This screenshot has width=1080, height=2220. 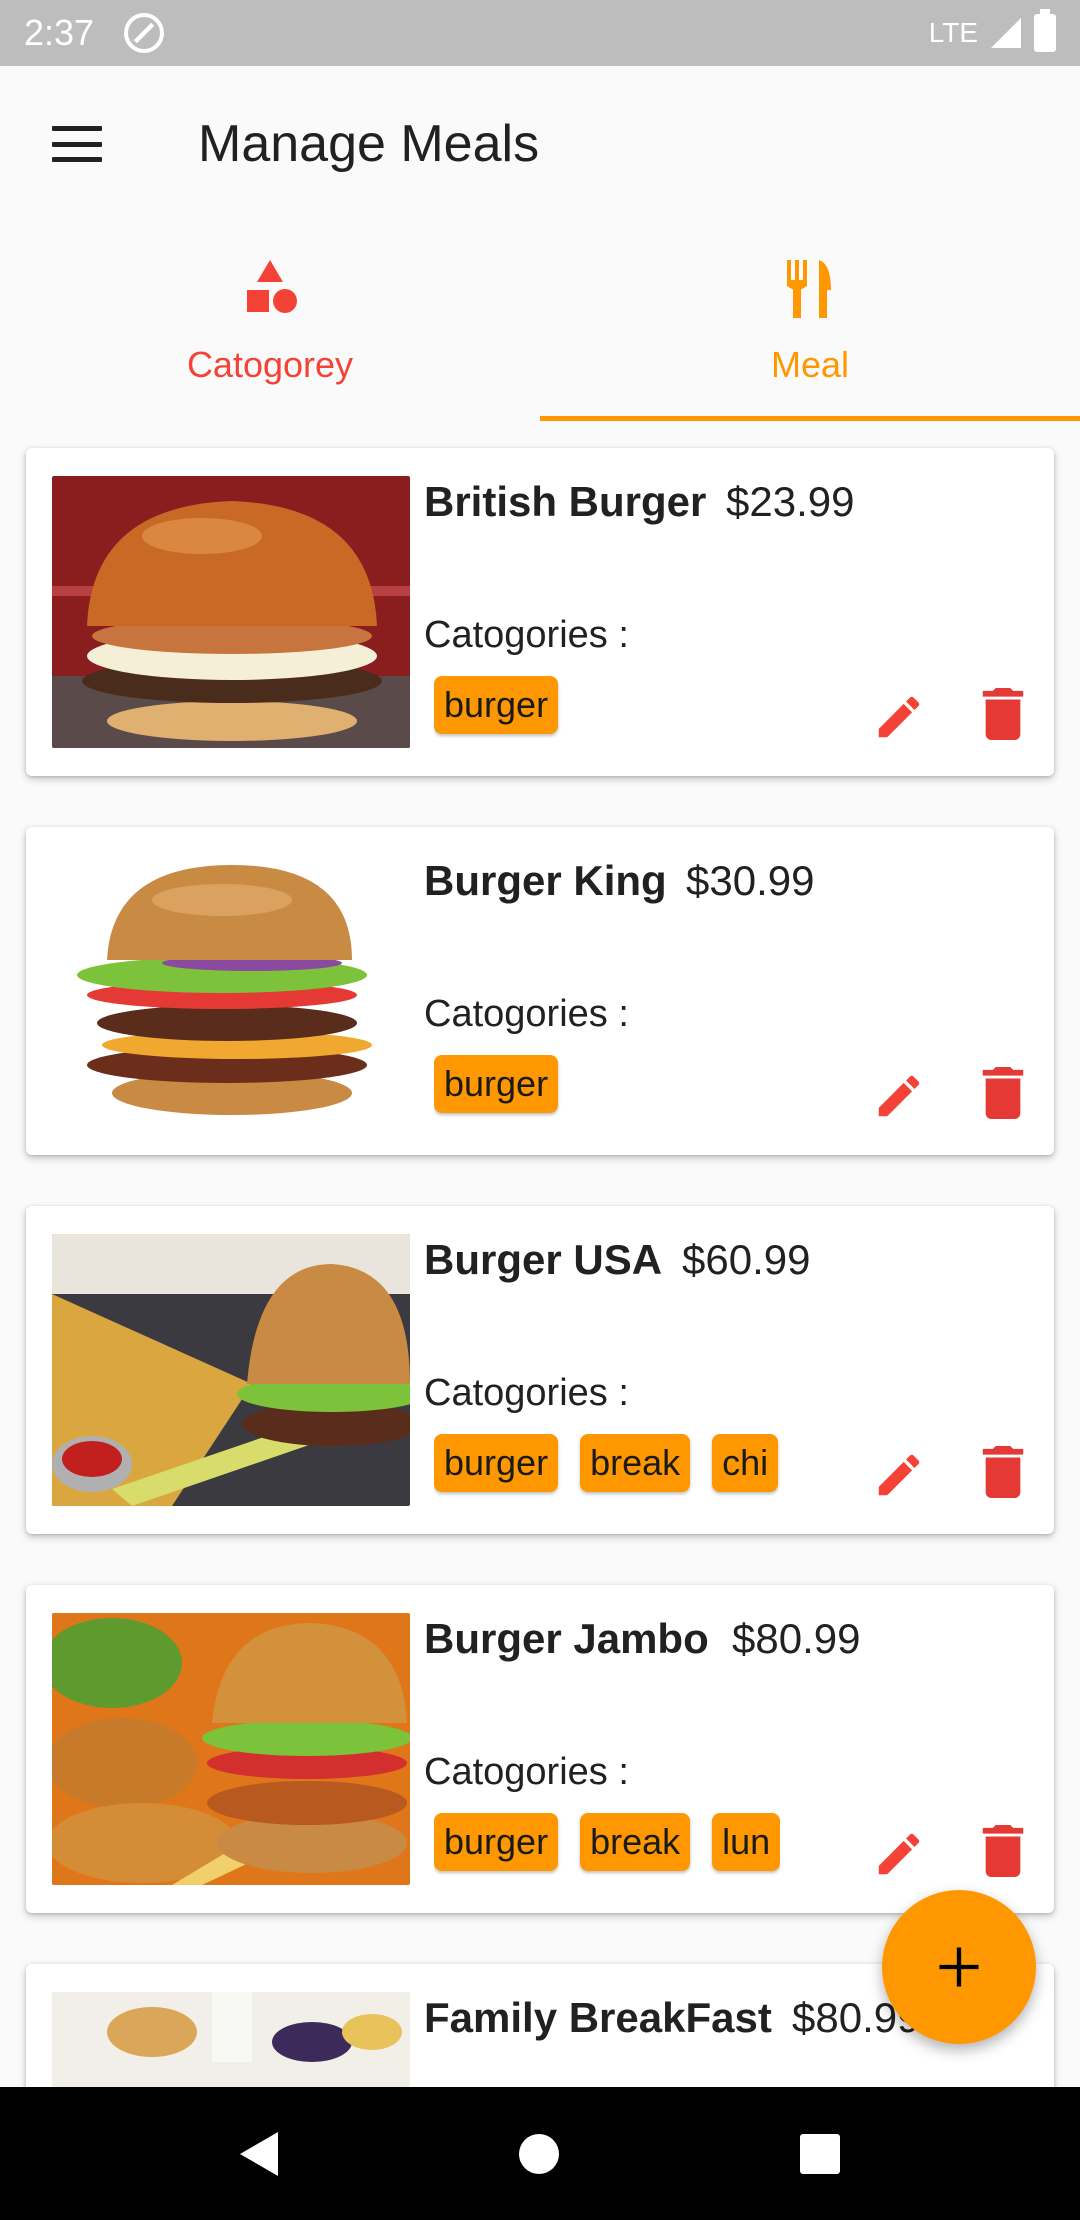 I want to click on home-icon, so click(x=538, y=2153).